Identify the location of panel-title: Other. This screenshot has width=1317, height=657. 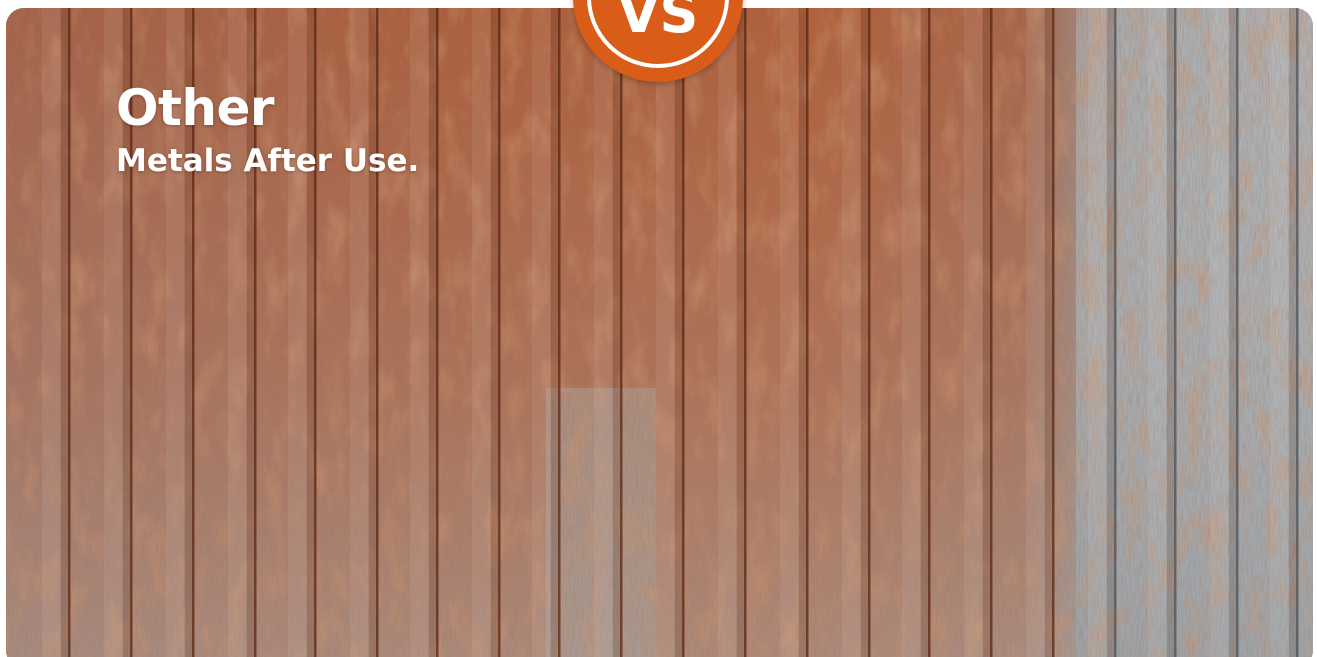
(195, 108).